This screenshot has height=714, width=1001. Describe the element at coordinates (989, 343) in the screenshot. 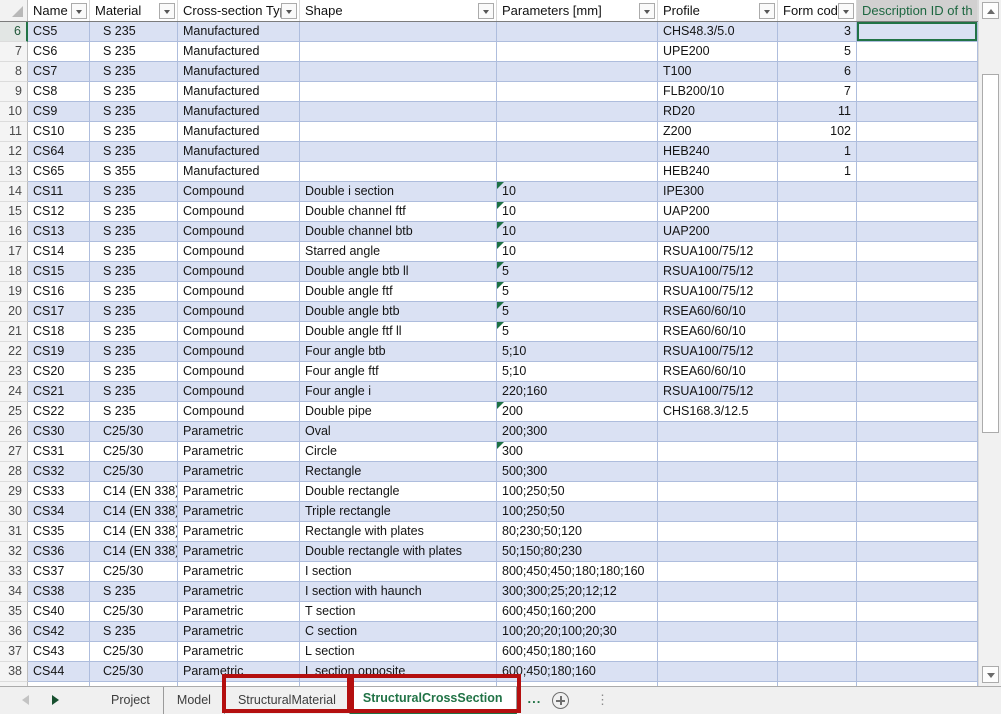

I see `vertical-scrollbar` at that location.